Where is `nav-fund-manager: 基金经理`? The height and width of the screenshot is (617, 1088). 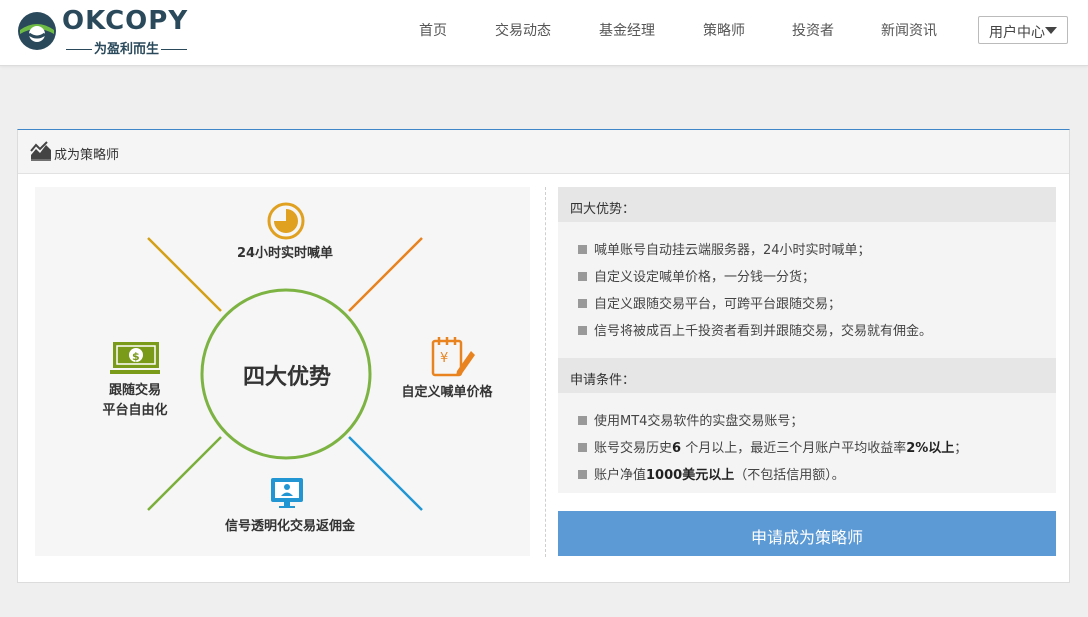 nav-fund-manager: 基金经理 is located at coordinates (627, 30).